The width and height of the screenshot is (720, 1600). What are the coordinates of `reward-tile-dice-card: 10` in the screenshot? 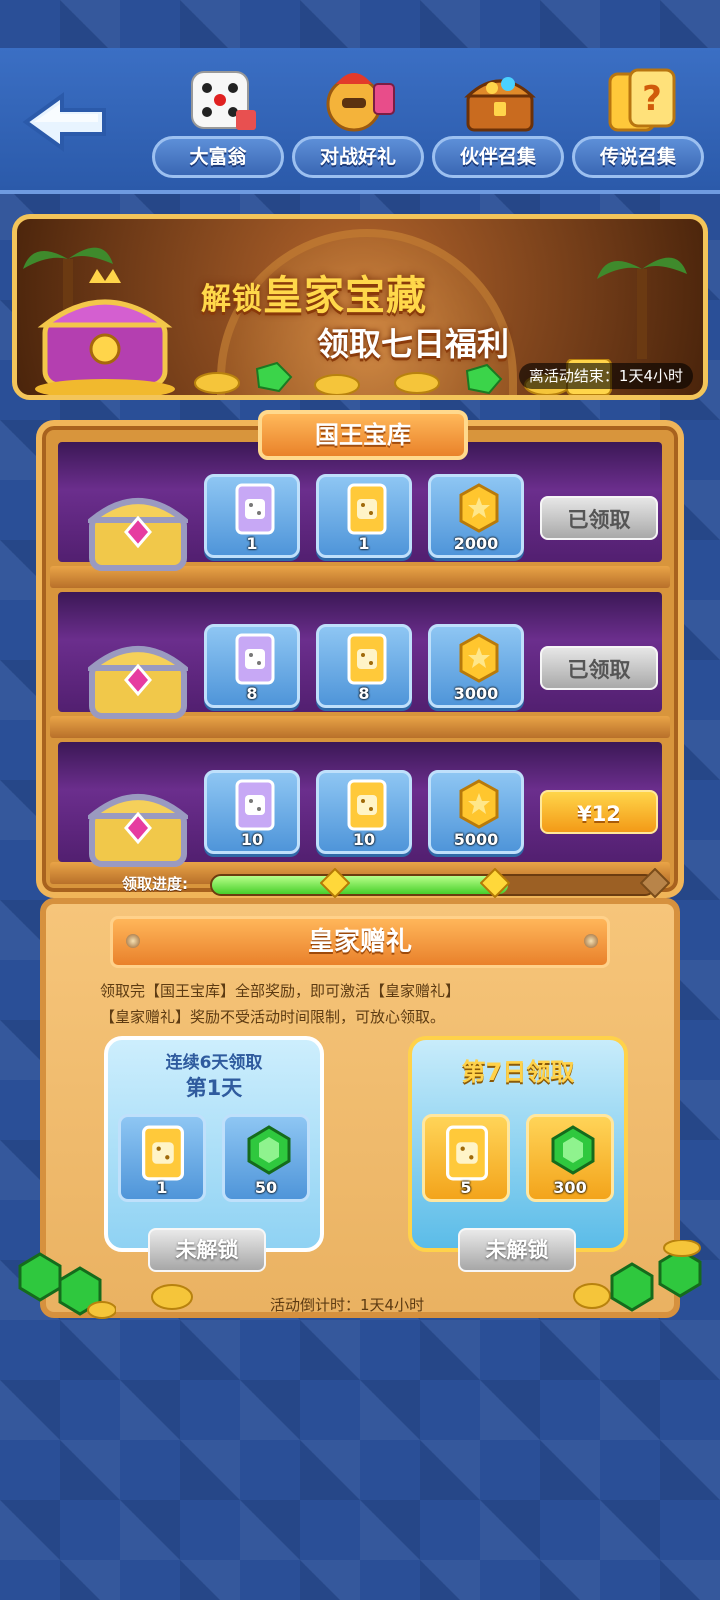 It's located at (252, 812).